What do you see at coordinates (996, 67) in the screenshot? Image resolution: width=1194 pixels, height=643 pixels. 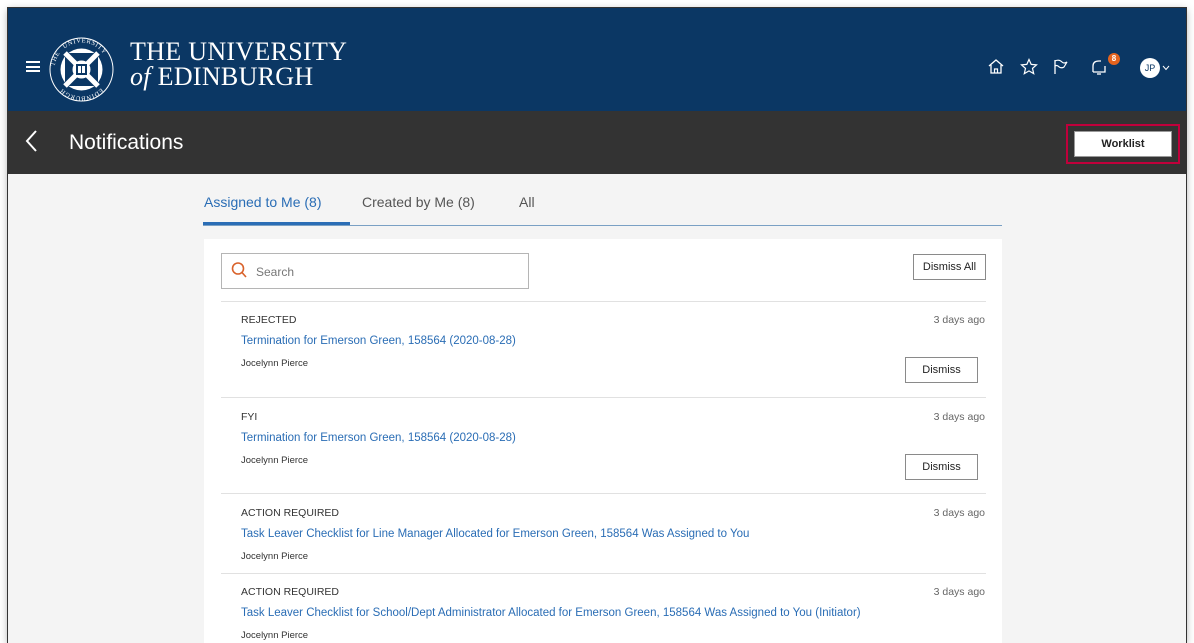 I see `home-icon` at bounding box center [996, 67].